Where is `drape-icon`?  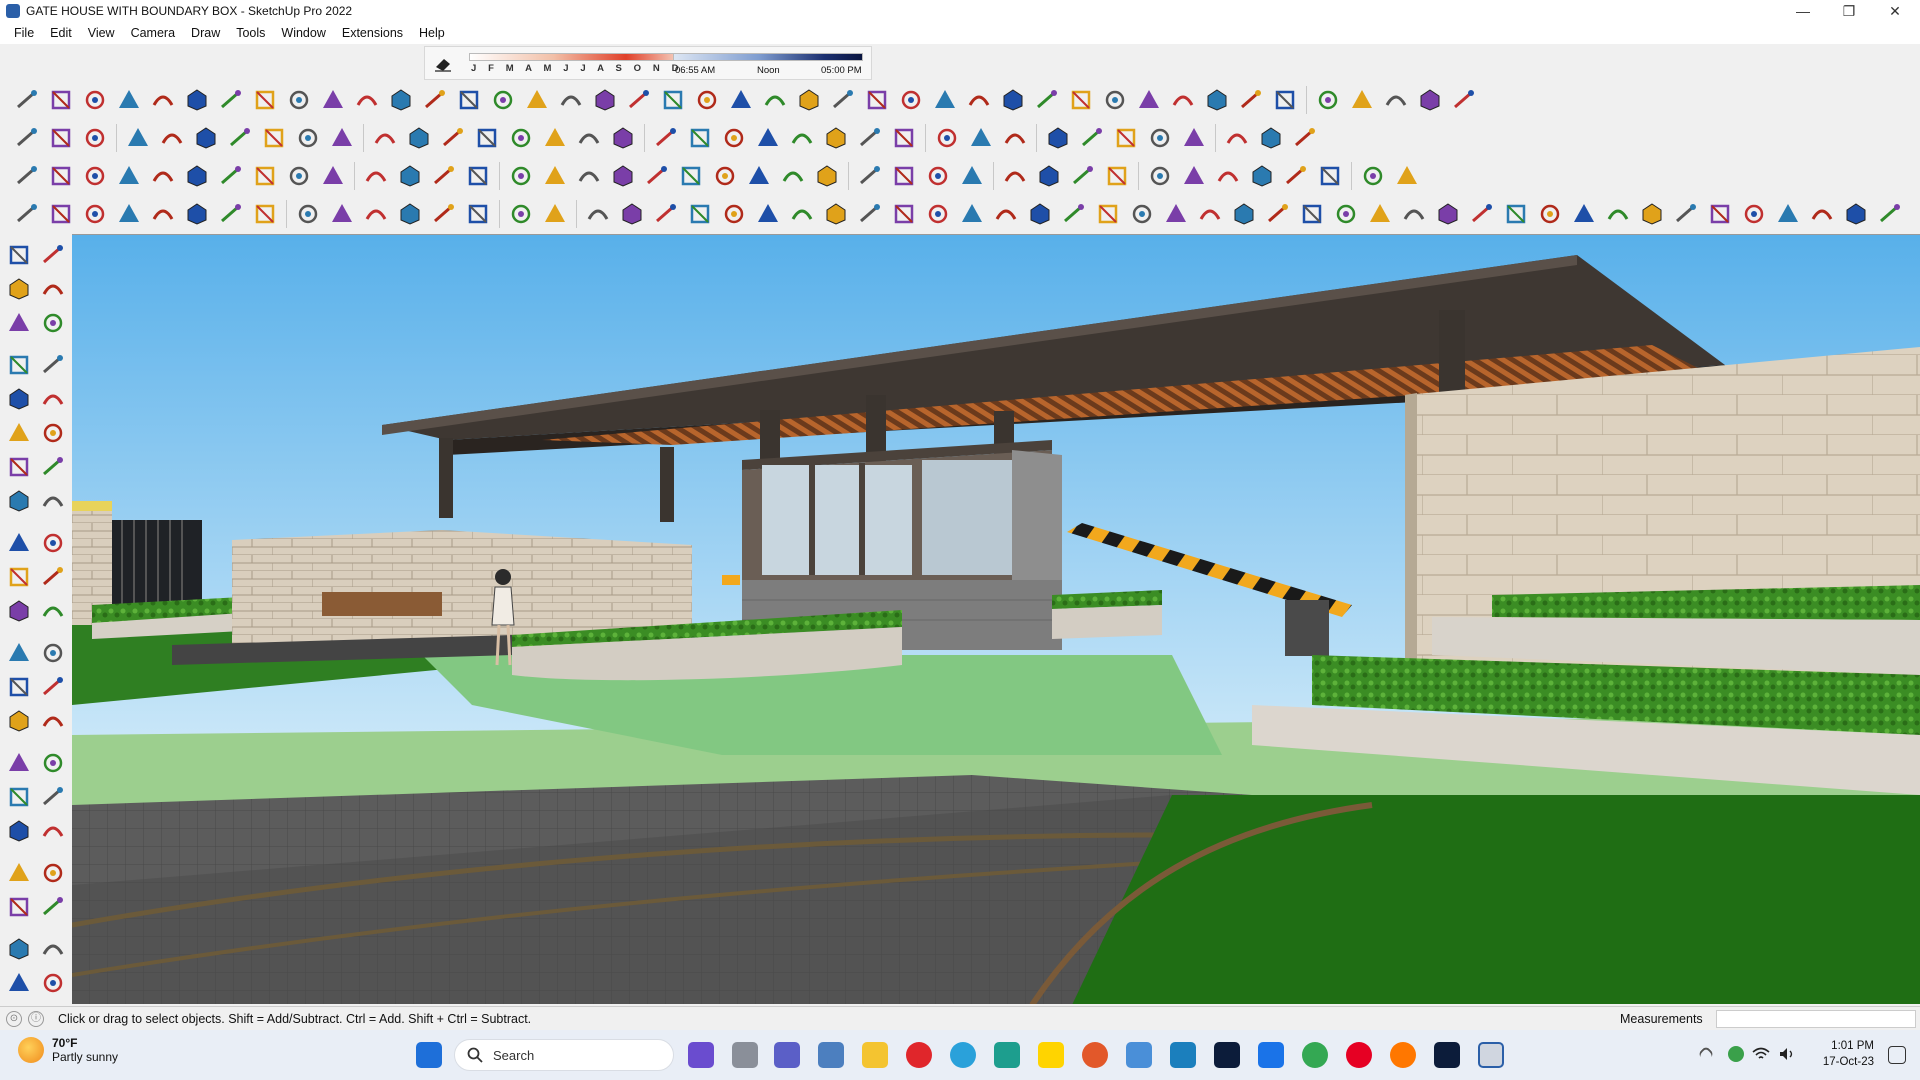
drape-icon is located at coordinates (53, 983).